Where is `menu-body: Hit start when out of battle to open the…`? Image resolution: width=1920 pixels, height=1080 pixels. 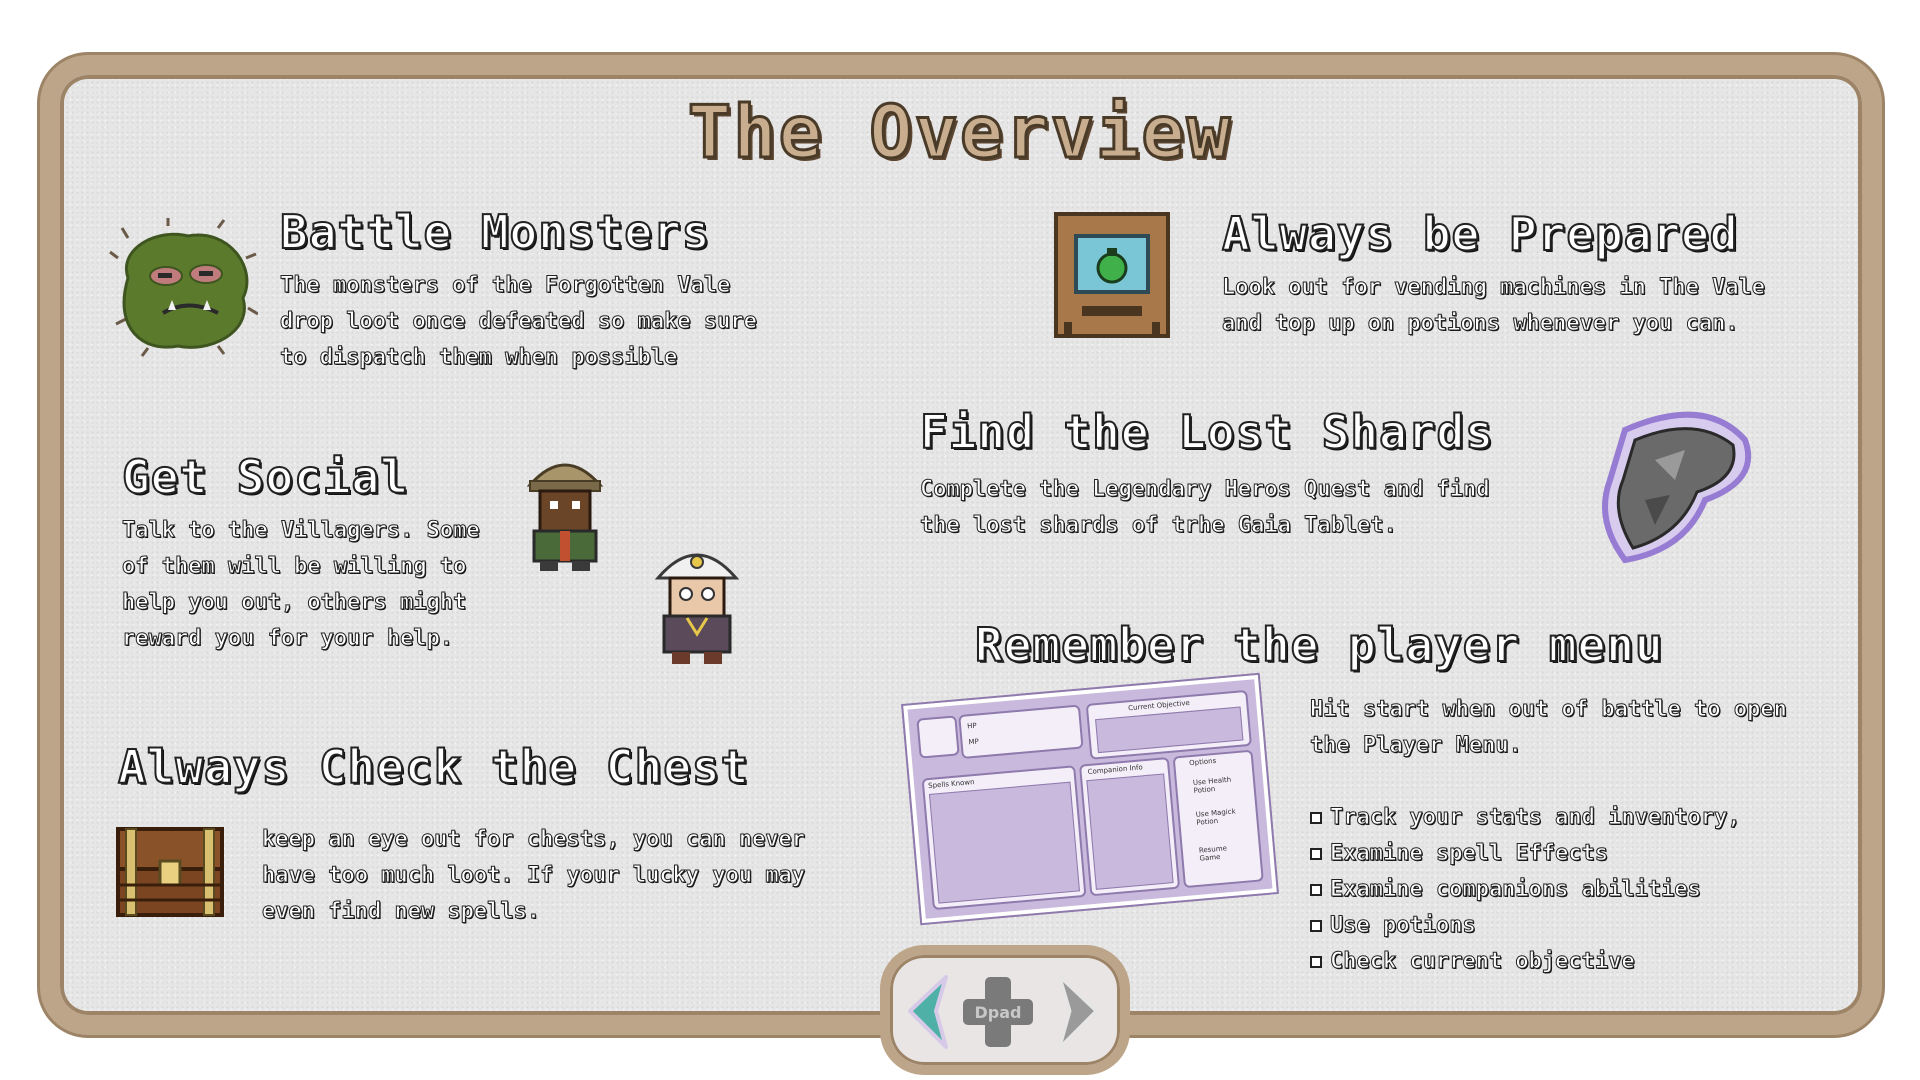 menu-body: Hit start when out of battle to open the… is located at coordinates (1549, 728).